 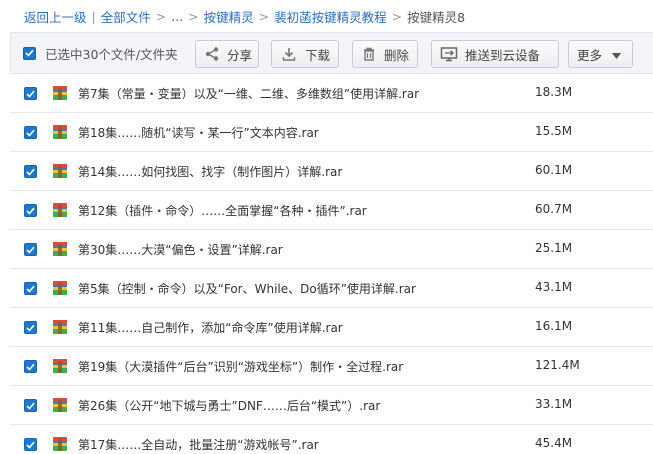 I want to click on download-icon, so click(x=289, y=54).